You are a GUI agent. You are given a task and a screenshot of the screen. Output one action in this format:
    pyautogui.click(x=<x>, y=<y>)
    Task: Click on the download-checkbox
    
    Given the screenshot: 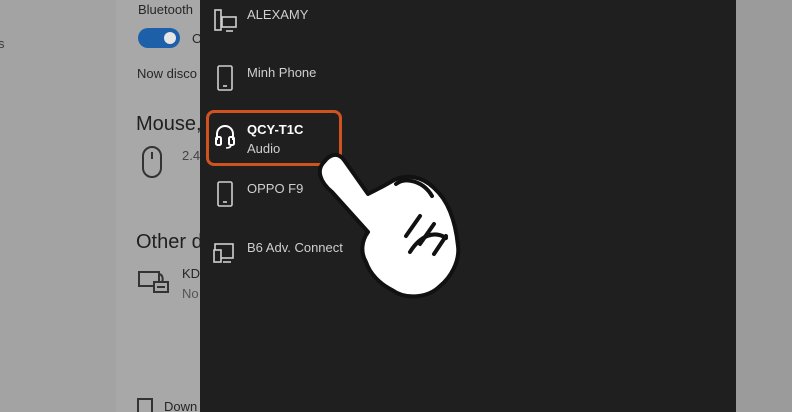 What is the action you would take?
    pyautogui.click(x=145, y=405)
    